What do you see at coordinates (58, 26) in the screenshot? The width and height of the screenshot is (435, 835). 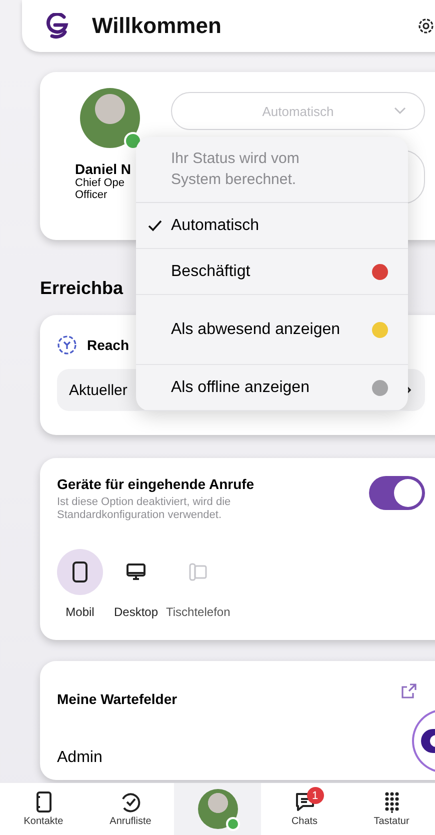 I see `logo-icon` at bounding box center [58, 26].